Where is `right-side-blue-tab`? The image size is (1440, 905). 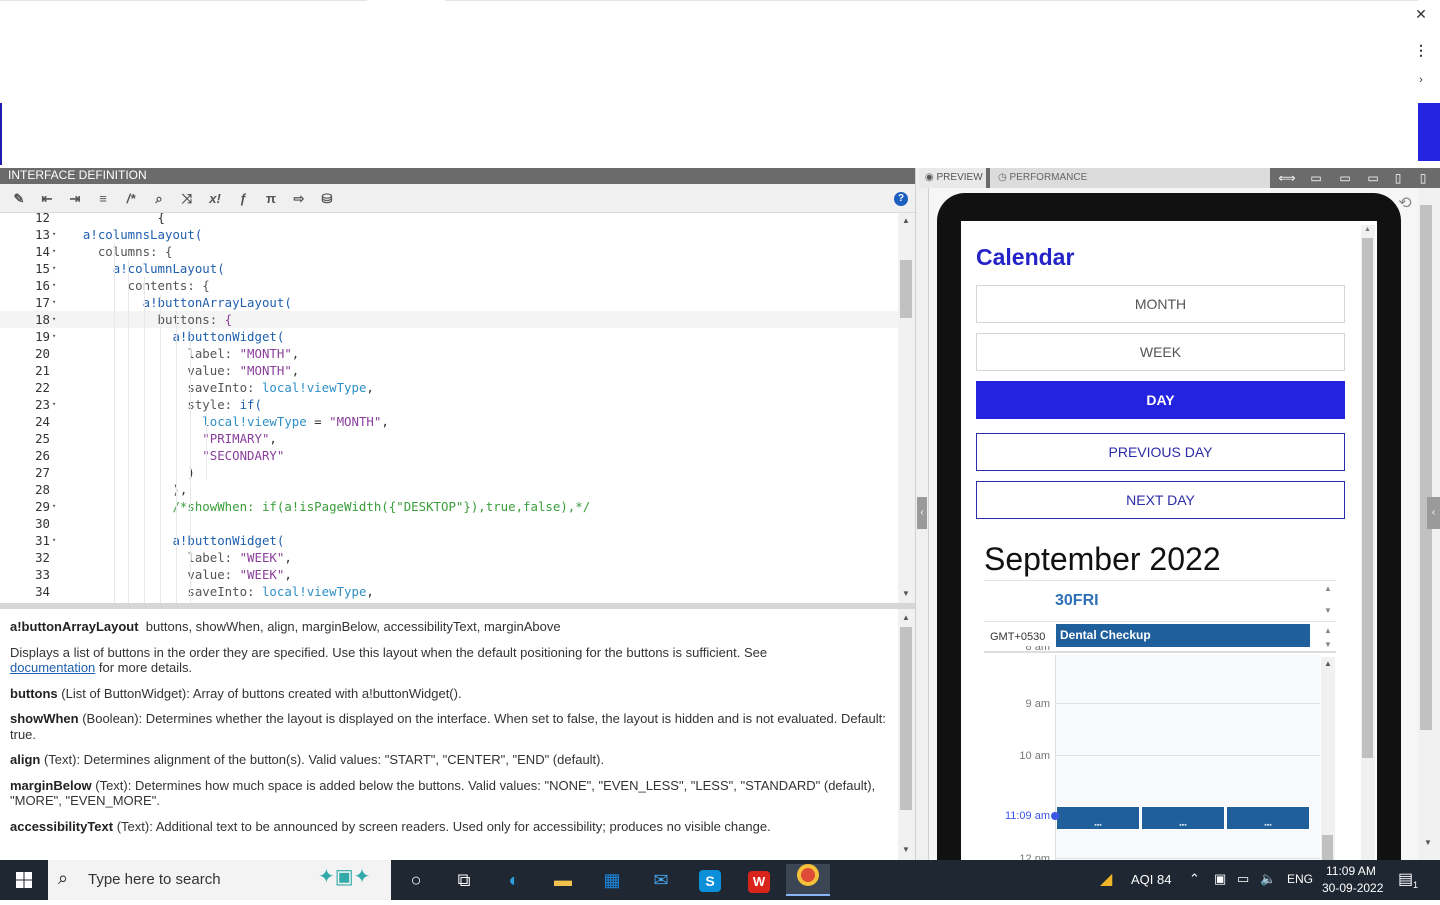 right-side-blue-tab is located at coordinates (1429, 132).